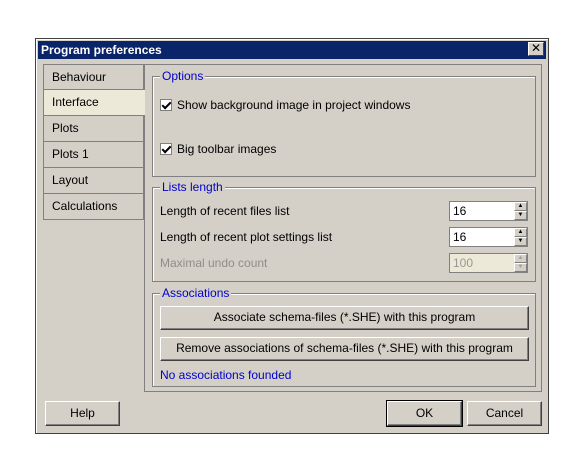 The image size is (576, 454). I want to click on tab-plots-1: Plots 1, so click(93, 155).